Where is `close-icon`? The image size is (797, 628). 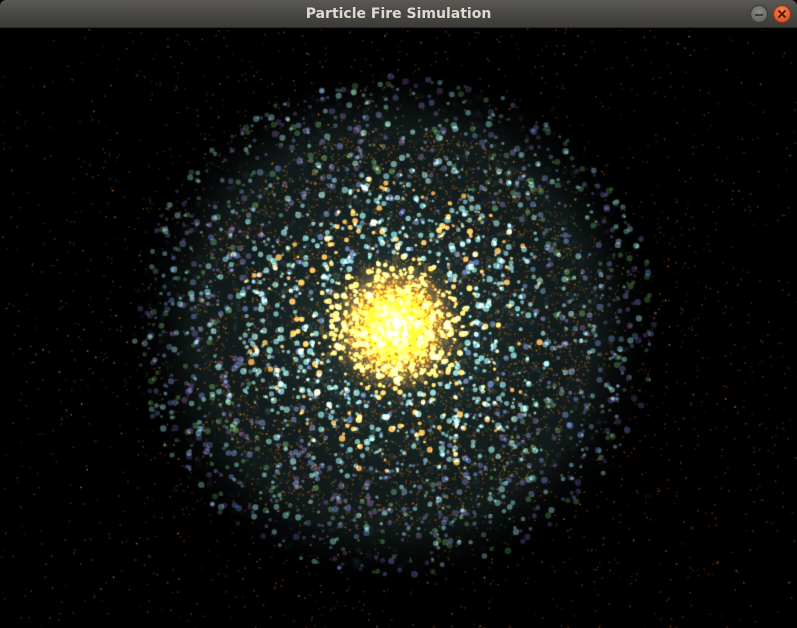 close-icon is located at coordinates (782, 14).